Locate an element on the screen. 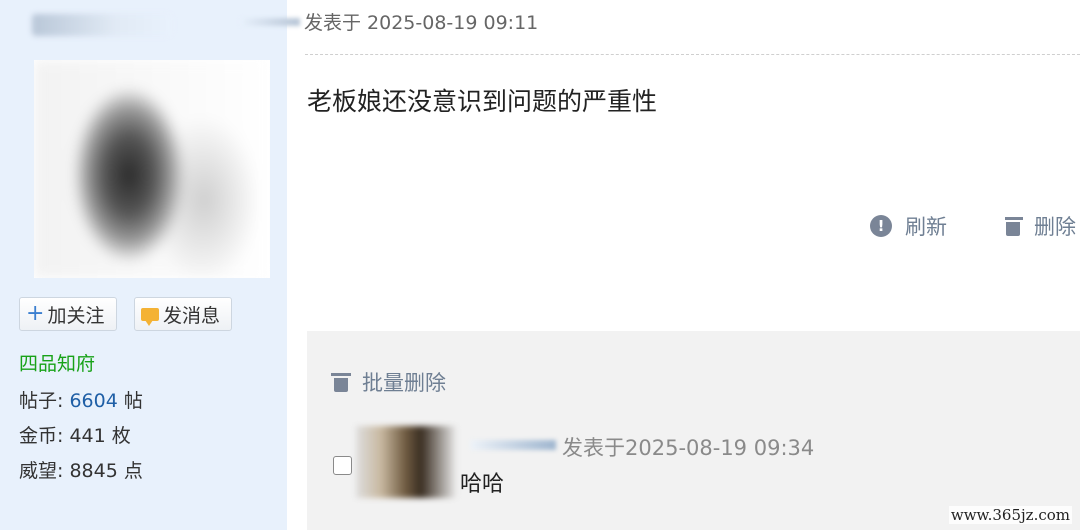 This screenshot has height=530, width=1080. stat-prestige-unit: 点 is located at coordinates (133, 471).